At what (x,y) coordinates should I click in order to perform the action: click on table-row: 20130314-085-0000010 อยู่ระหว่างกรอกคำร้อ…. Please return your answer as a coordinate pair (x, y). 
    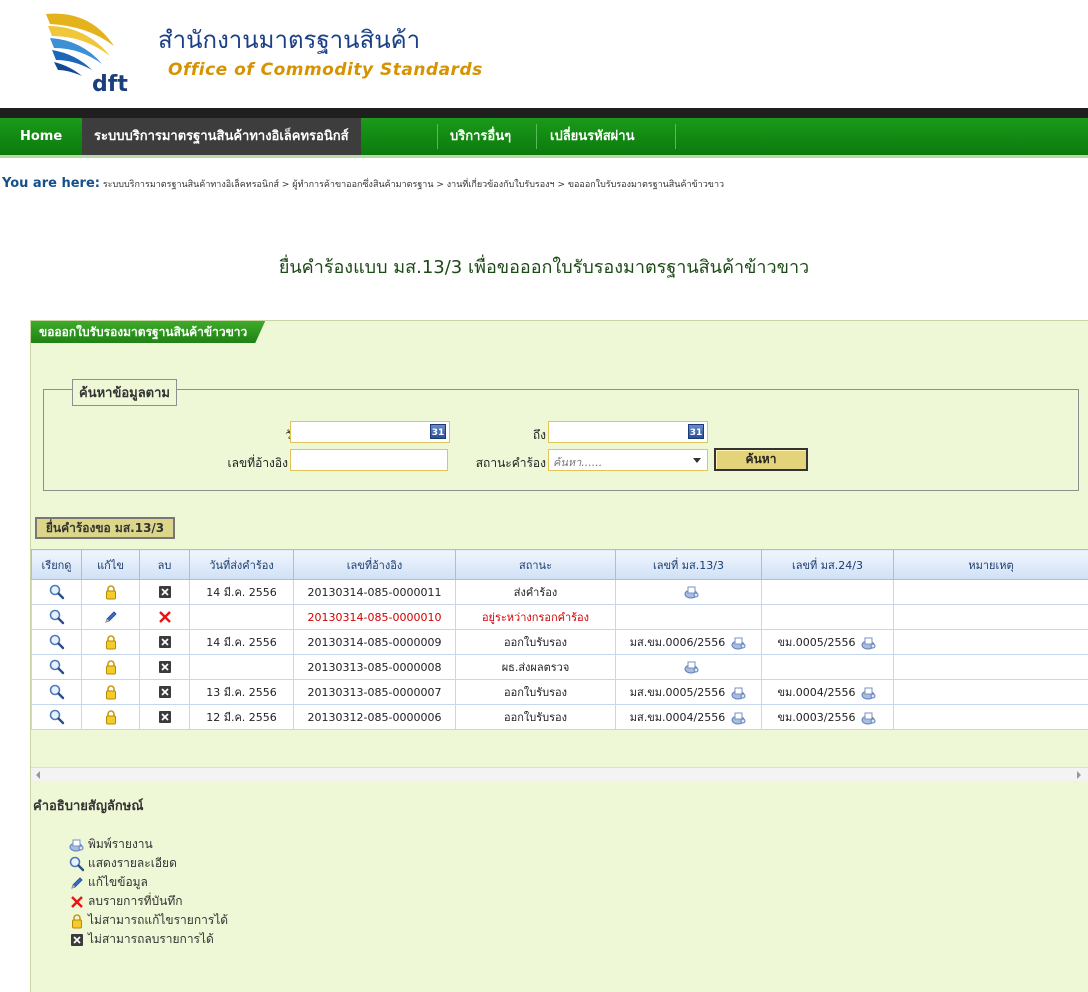
    Looking at the image, I should click on (559, 617).